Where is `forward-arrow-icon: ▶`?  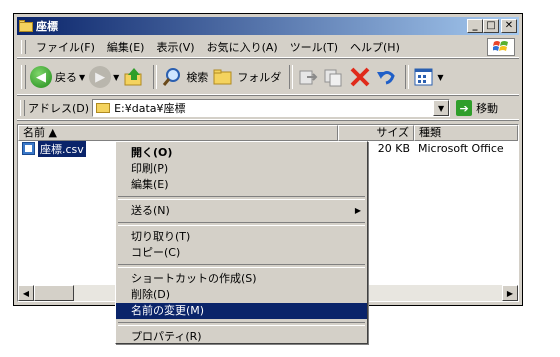
forward-arrow-icon: ▶ is located at coordinates (100, 77).